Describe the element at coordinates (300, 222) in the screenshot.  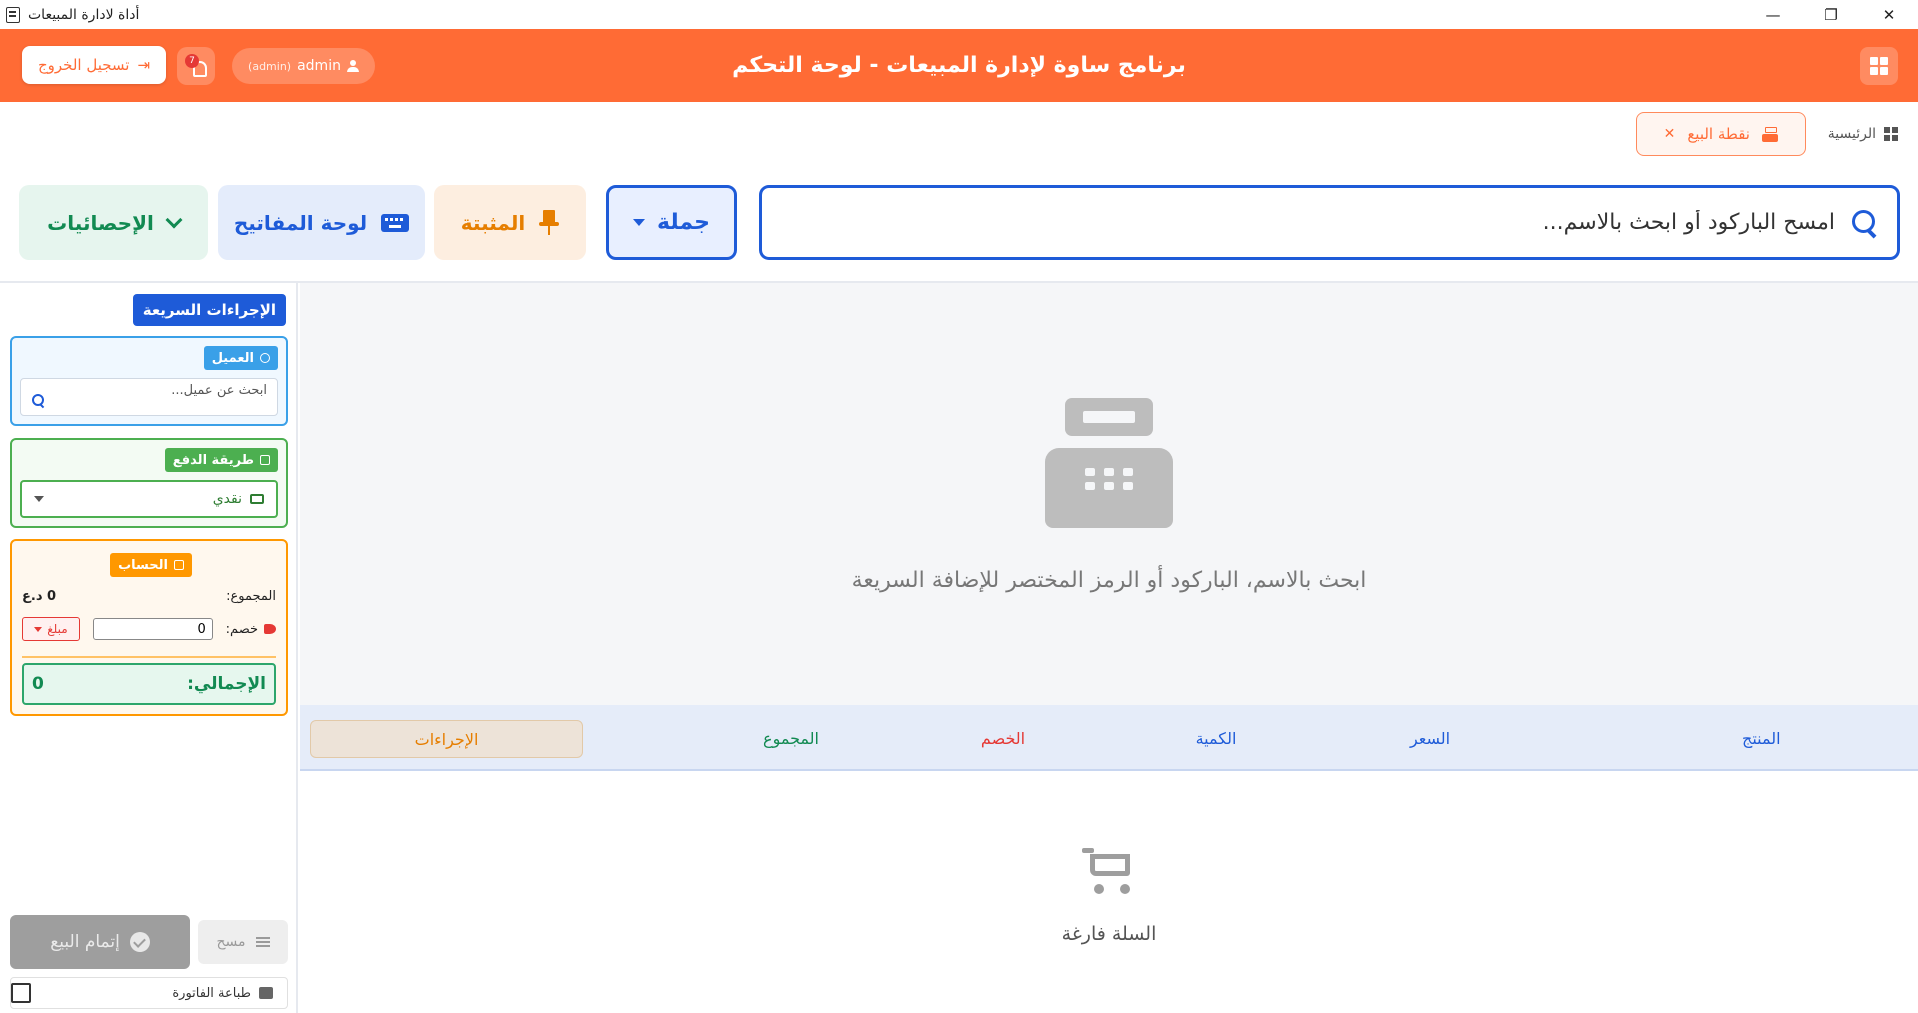
I see `keyboard-label: لوحة المفاتيح` at that location.